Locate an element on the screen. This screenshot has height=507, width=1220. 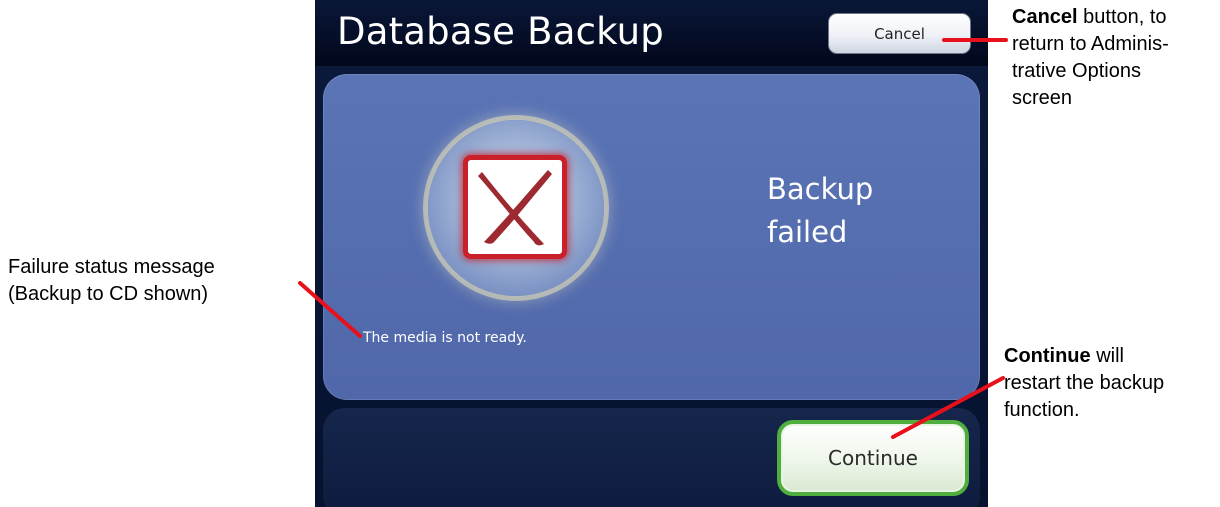
annotation-cancel-line1: Cancel button, to is located at coordinates (1114, 17).